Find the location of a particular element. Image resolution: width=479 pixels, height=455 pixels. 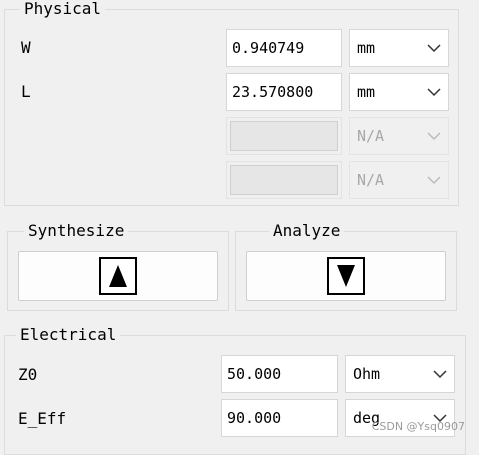

w-label: W is located at coordinates (26, 47).